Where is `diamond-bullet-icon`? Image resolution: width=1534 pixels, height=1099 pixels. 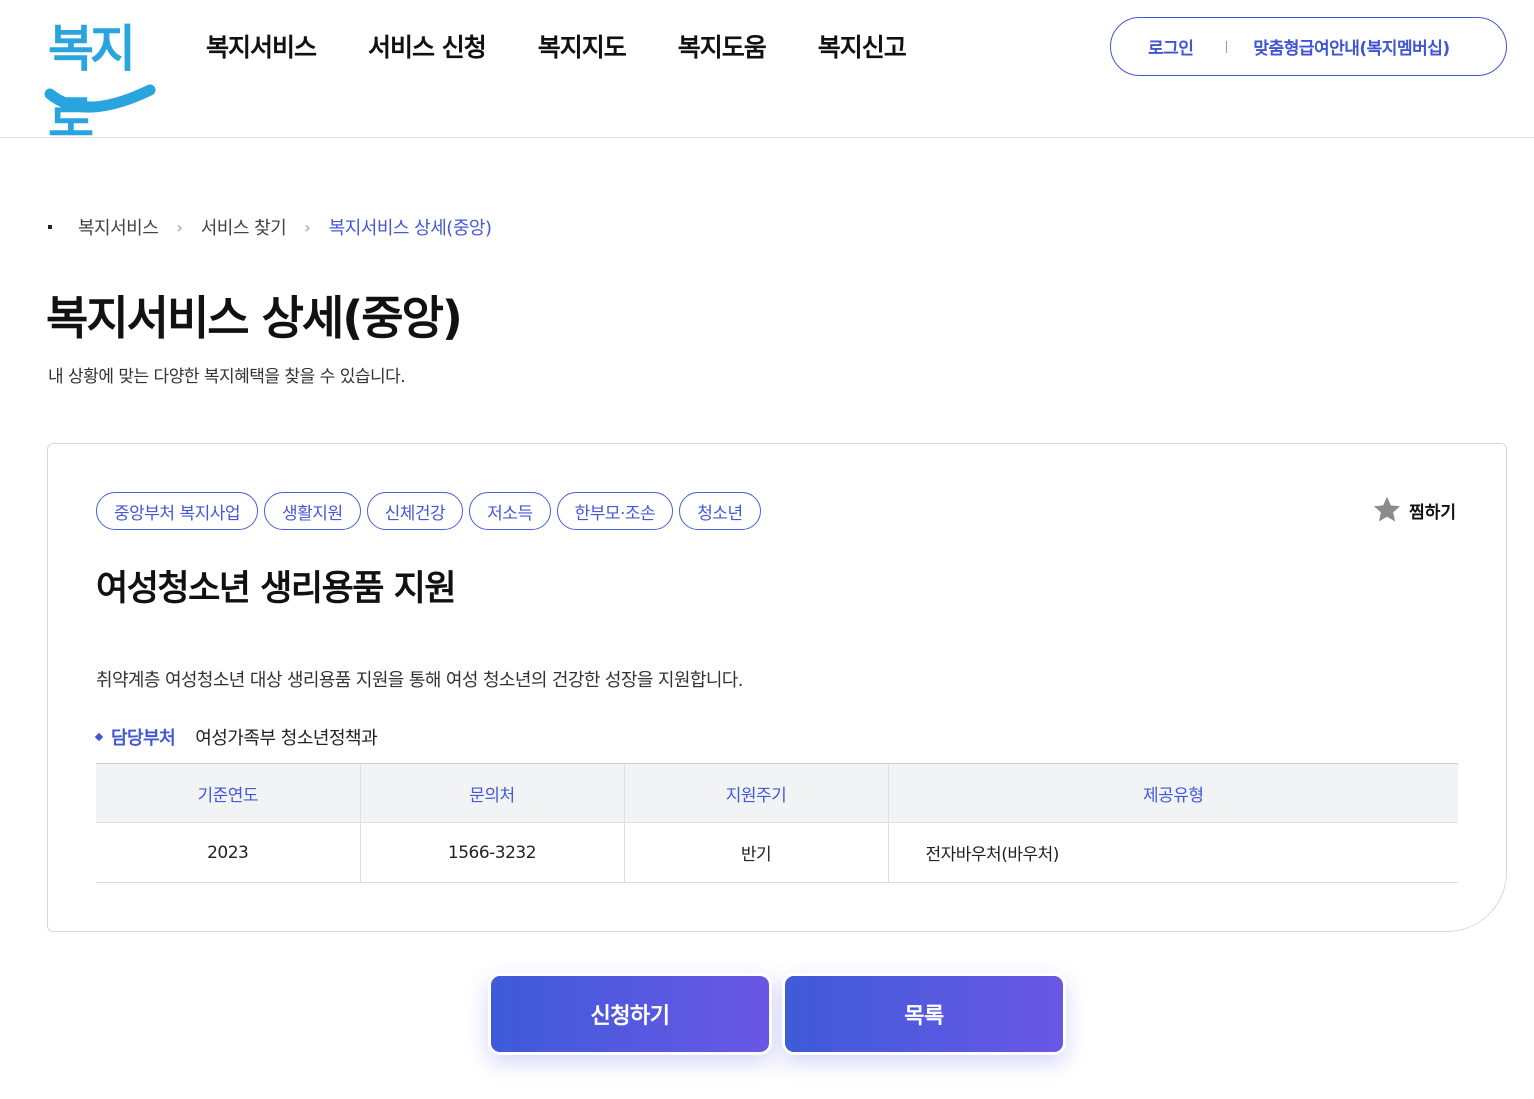
diamond-bullet-icon is located at coordinates (99, 737).